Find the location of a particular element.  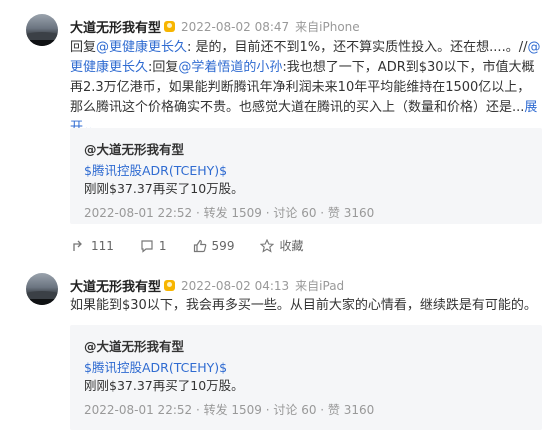

body-text: 回复 is located at coordinates (83, 47).